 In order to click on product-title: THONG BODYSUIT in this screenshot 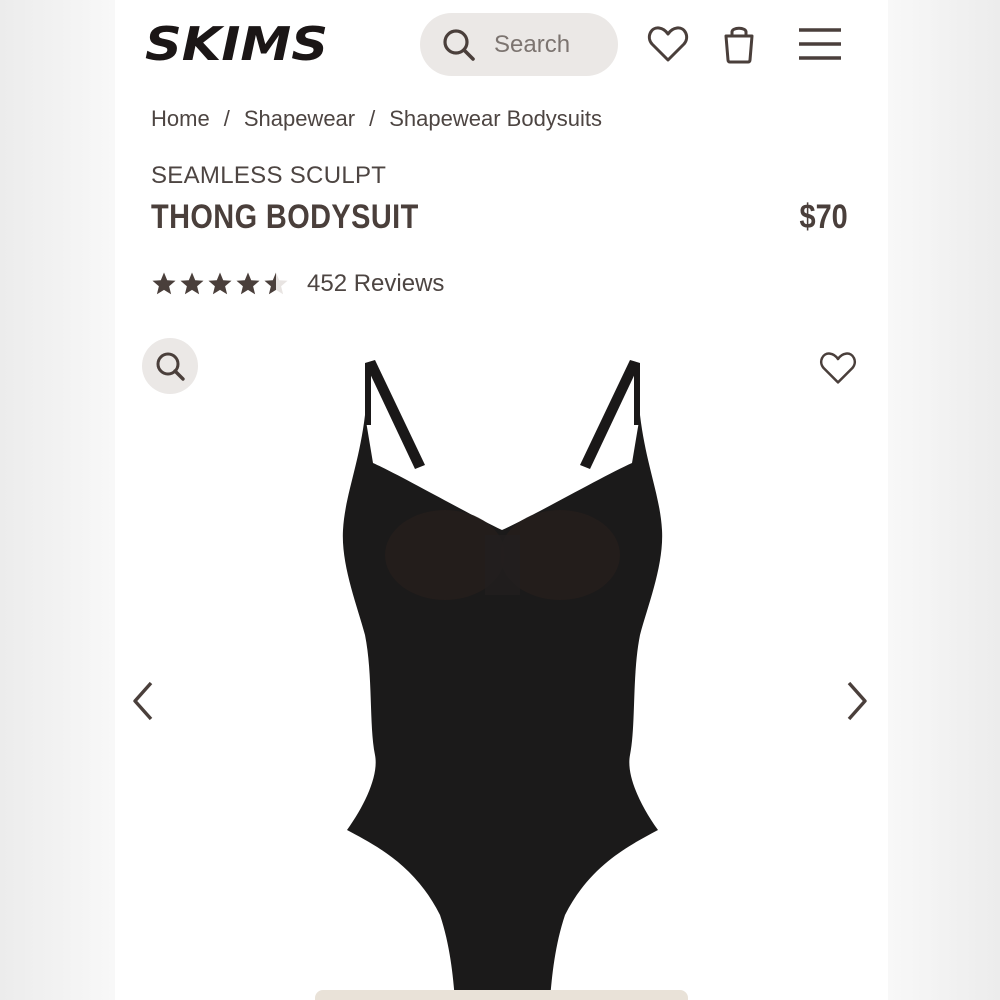, I will do `click(285, 217)`.